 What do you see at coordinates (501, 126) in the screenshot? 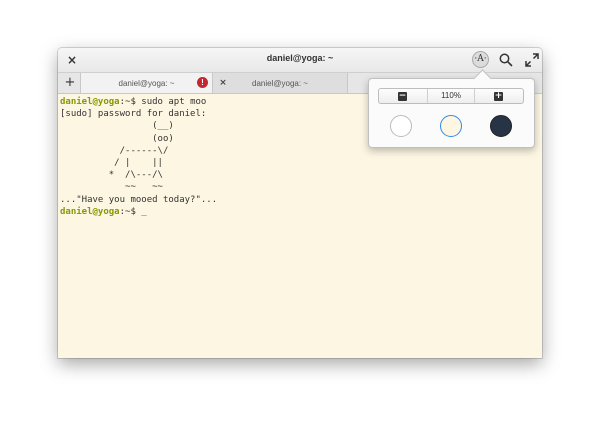
I see `theme-dark-swatch` at bounding box center [501, 126].